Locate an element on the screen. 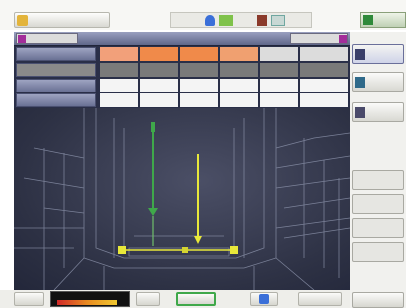  bottom-left-button is located at coordinates (29, 299).